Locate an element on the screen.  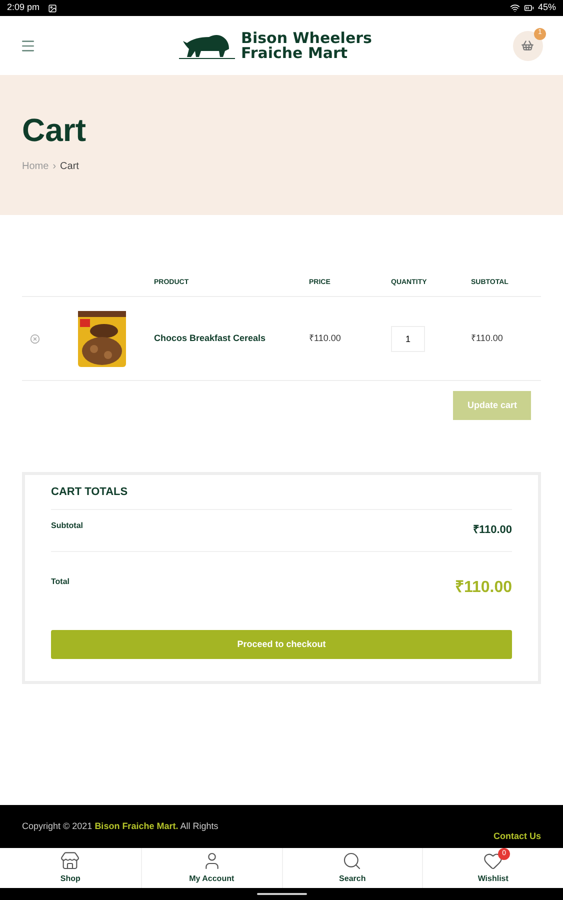
subtotal-label: Subtotal is located at coordinates (67, 526).